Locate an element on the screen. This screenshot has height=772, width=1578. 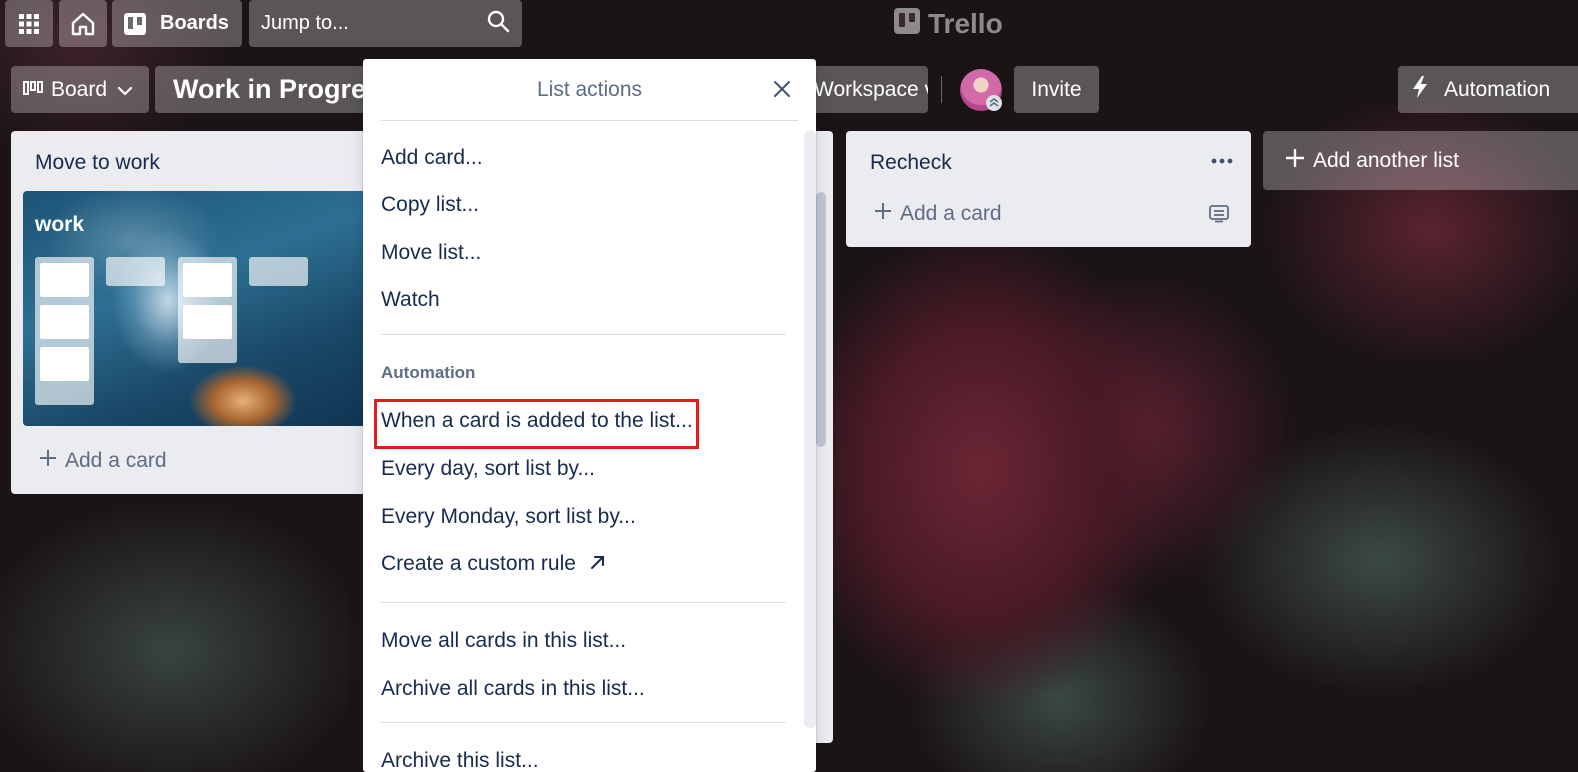
home-icon is located at coordinates (83, 24).